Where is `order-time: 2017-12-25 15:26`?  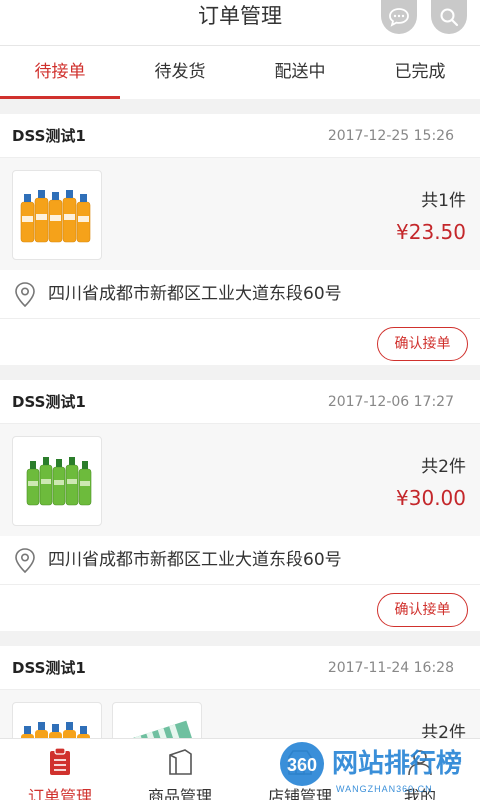
order-time: 2017-12-25 15:26 is located at coordinates (390, 136).